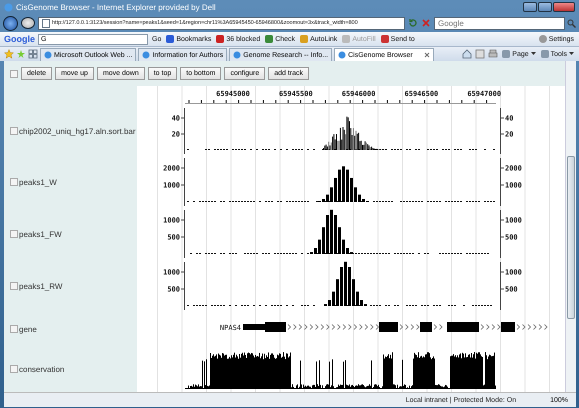 The height and width of the screenshot is (408, 579). What do you see at coordinates (46, 23) in the screenshot?
I see `page-icon` at bounding box center [46, 23].